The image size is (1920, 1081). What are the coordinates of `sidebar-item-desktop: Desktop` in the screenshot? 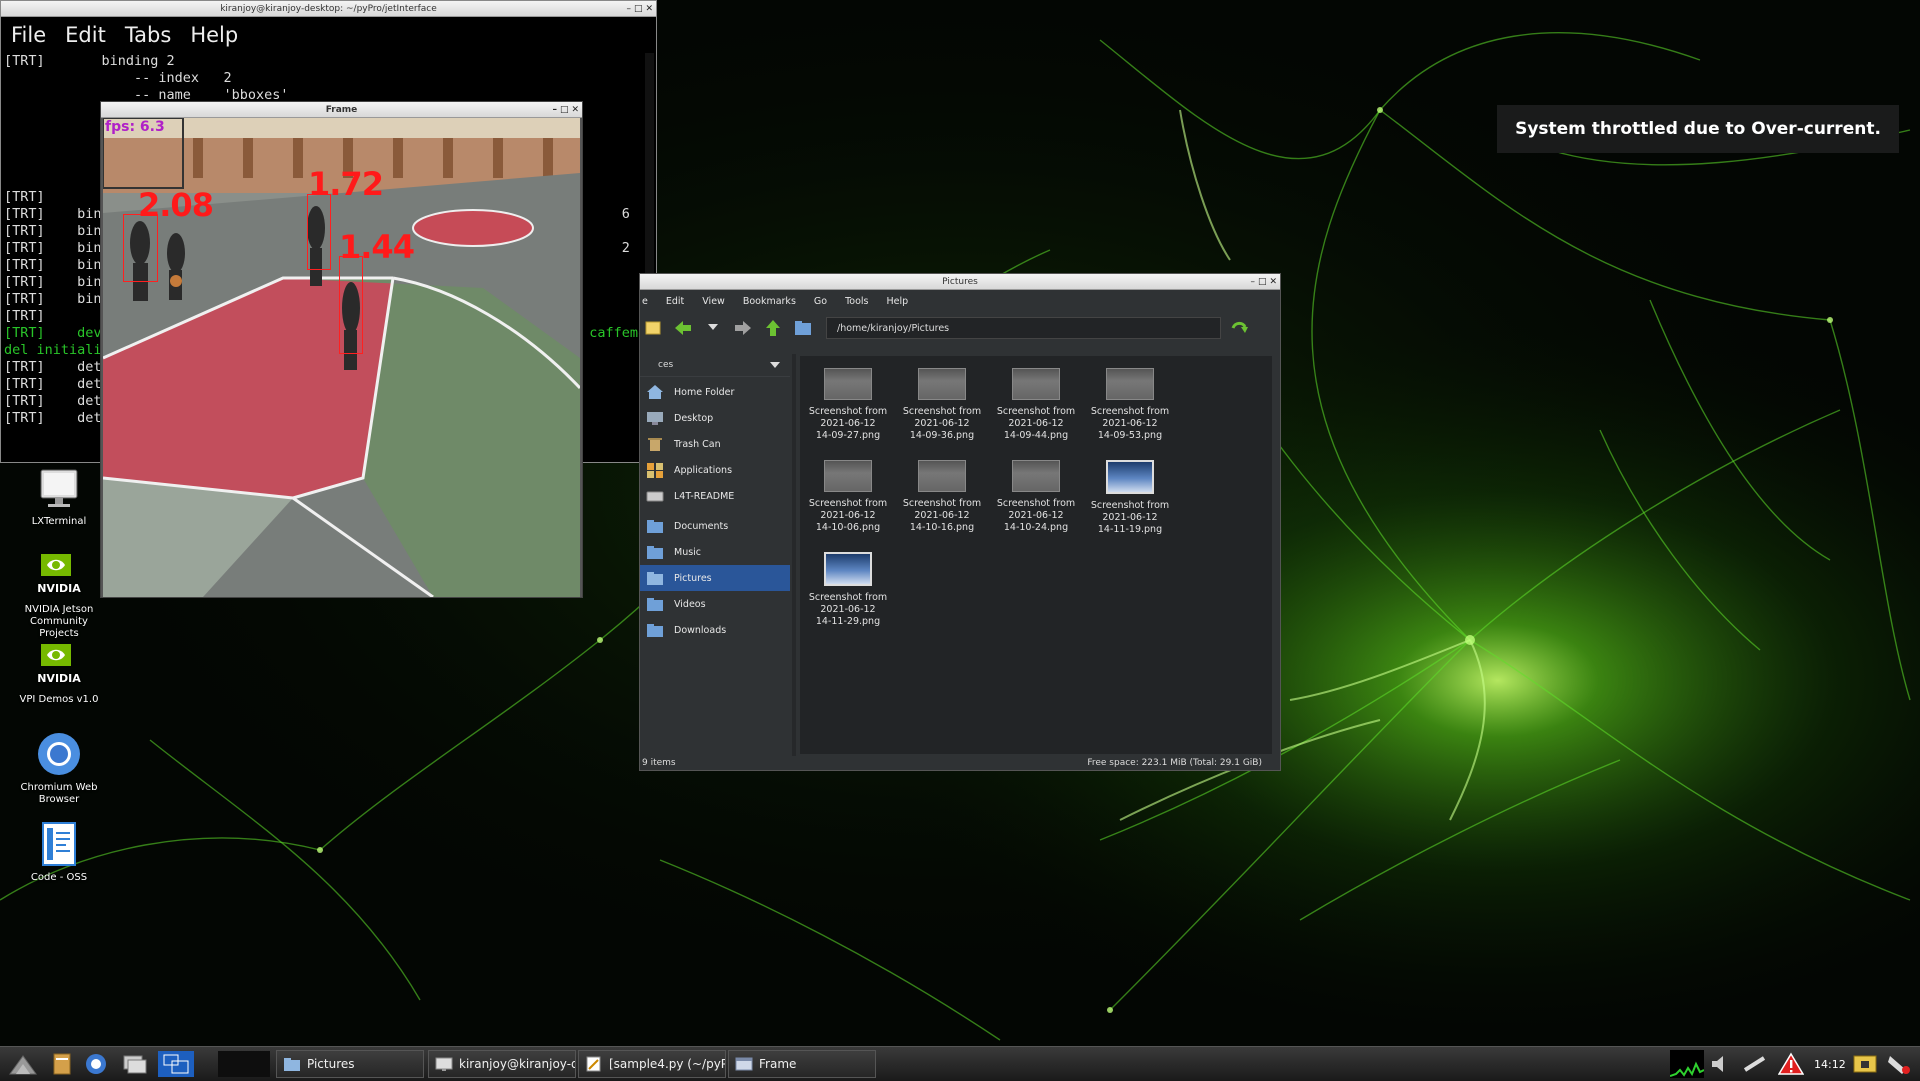 It's located at (715, 418).